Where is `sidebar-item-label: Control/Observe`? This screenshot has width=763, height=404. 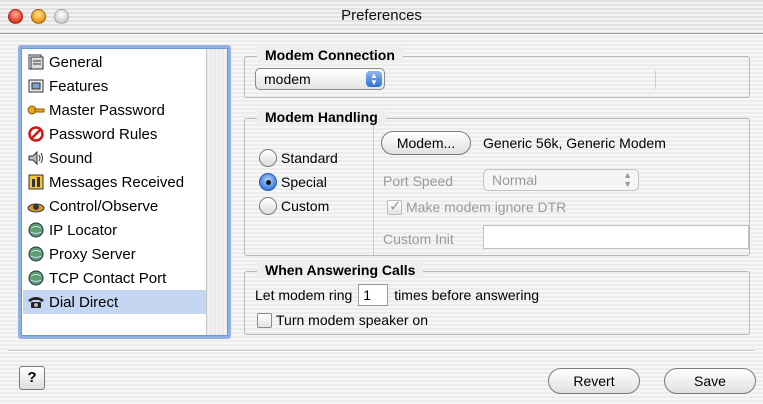
sidebar-item-label: Control/Observe is located at coordinates (104, 206).